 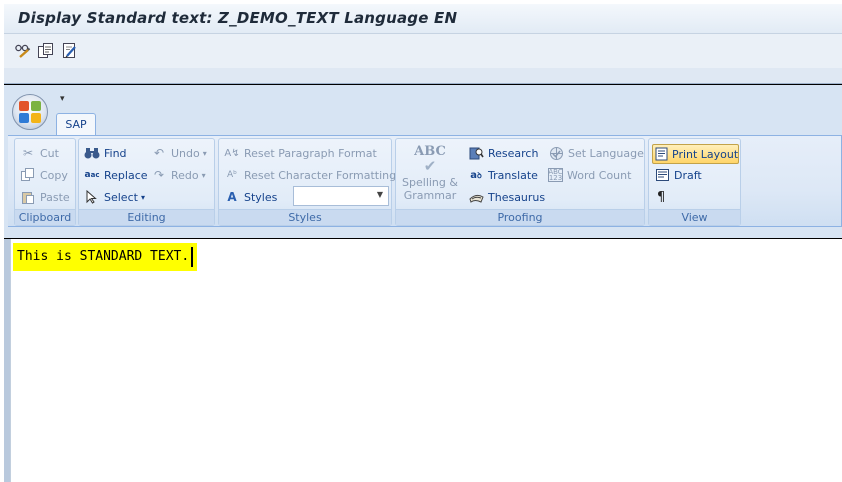 I want to click on find-label: Find, so click(x=115, y=153).